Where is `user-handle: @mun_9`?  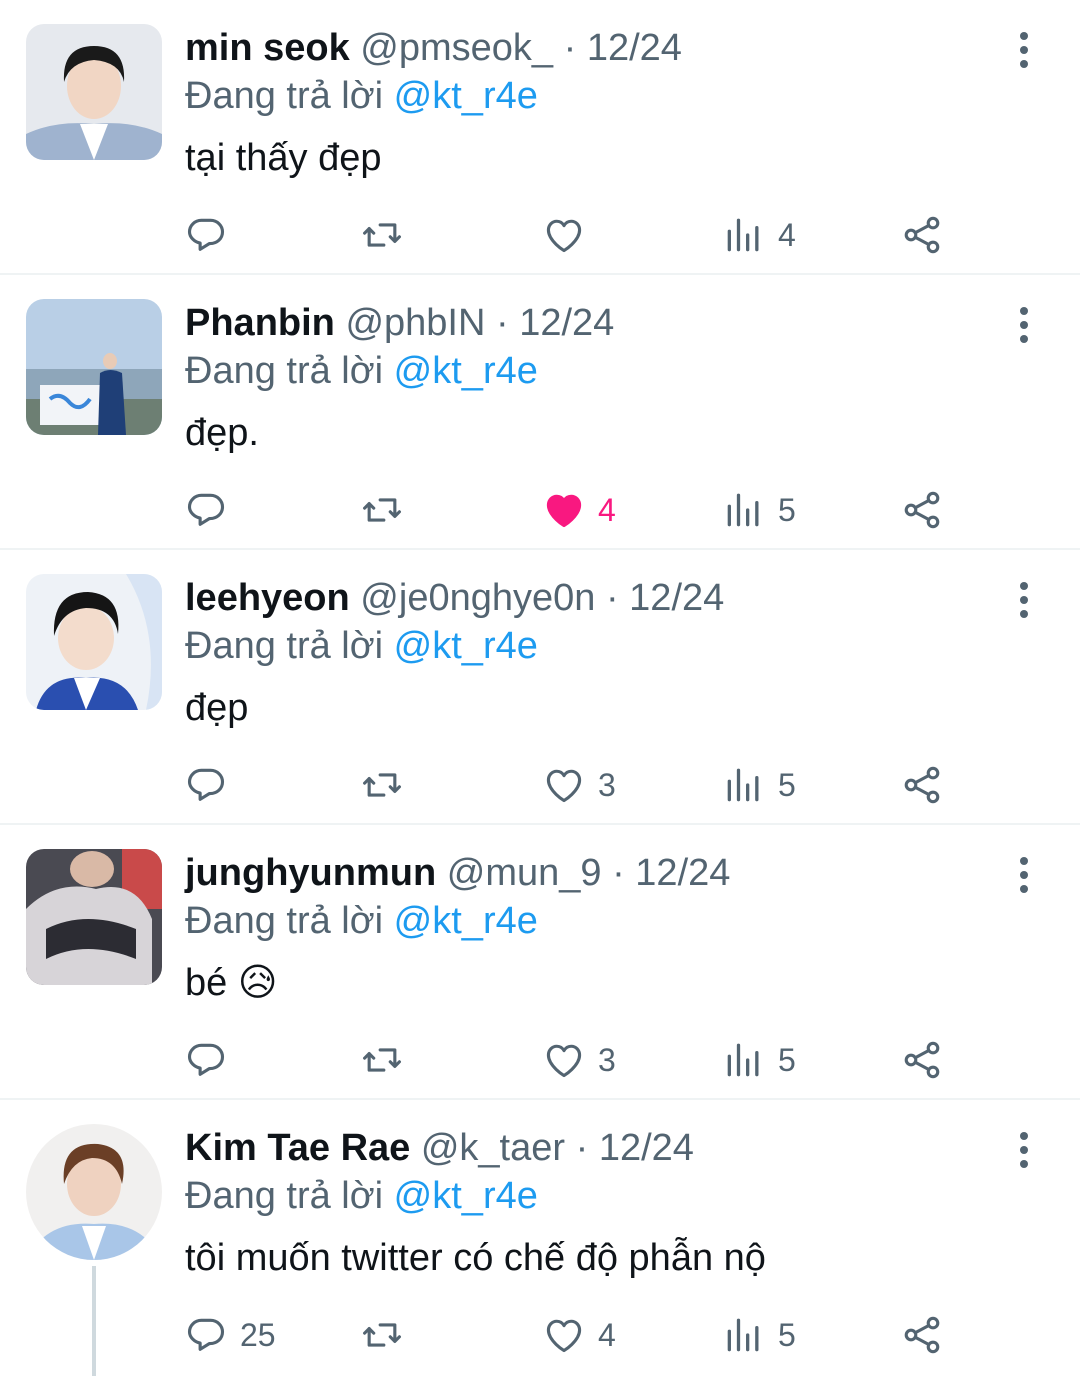 user-handle: @mun_9 is located at coordinates (524, 873).